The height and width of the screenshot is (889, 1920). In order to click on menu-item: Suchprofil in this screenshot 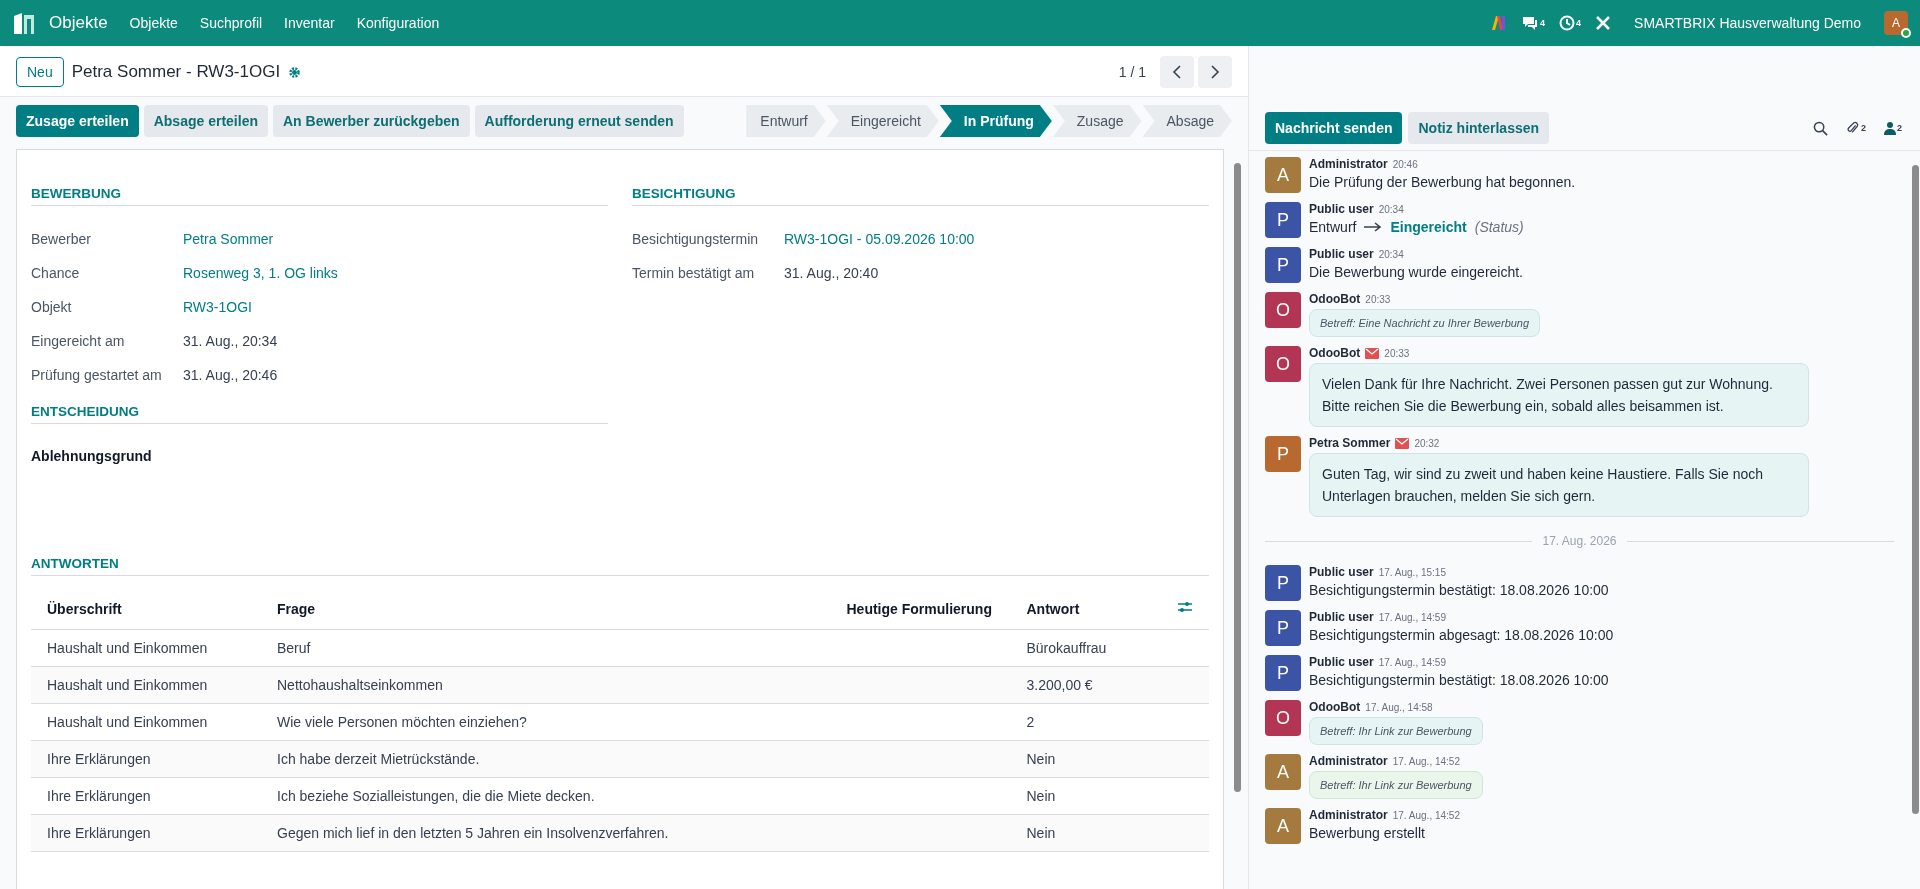, I will do `click(231, 23)`.